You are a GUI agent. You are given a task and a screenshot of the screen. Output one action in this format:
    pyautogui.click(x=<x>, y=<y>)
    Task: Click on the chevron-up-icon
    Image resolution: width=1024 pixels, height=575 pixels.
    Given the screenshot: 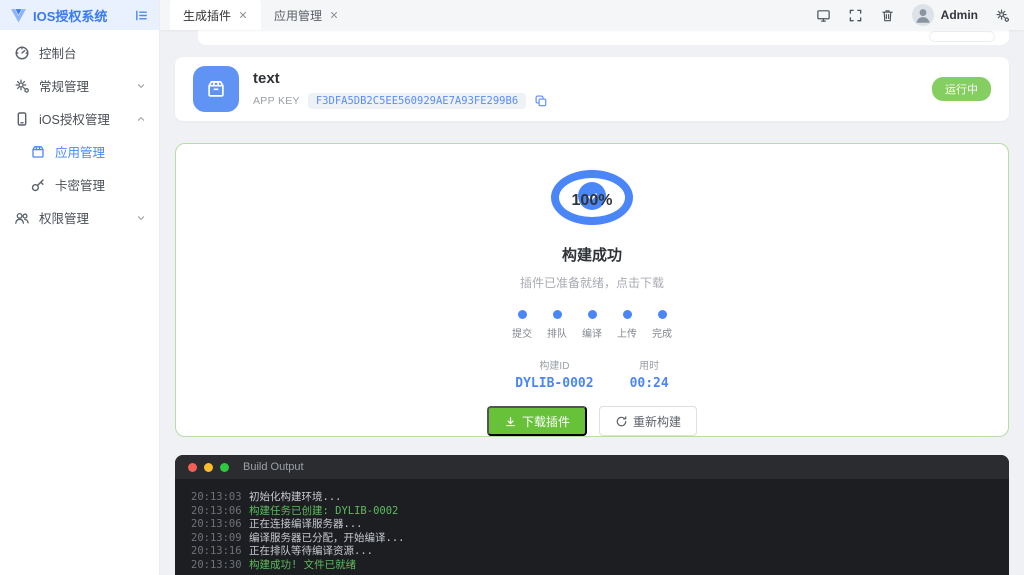 What is the action you would take?
    pyautogui.click(x=141, y=119)
    